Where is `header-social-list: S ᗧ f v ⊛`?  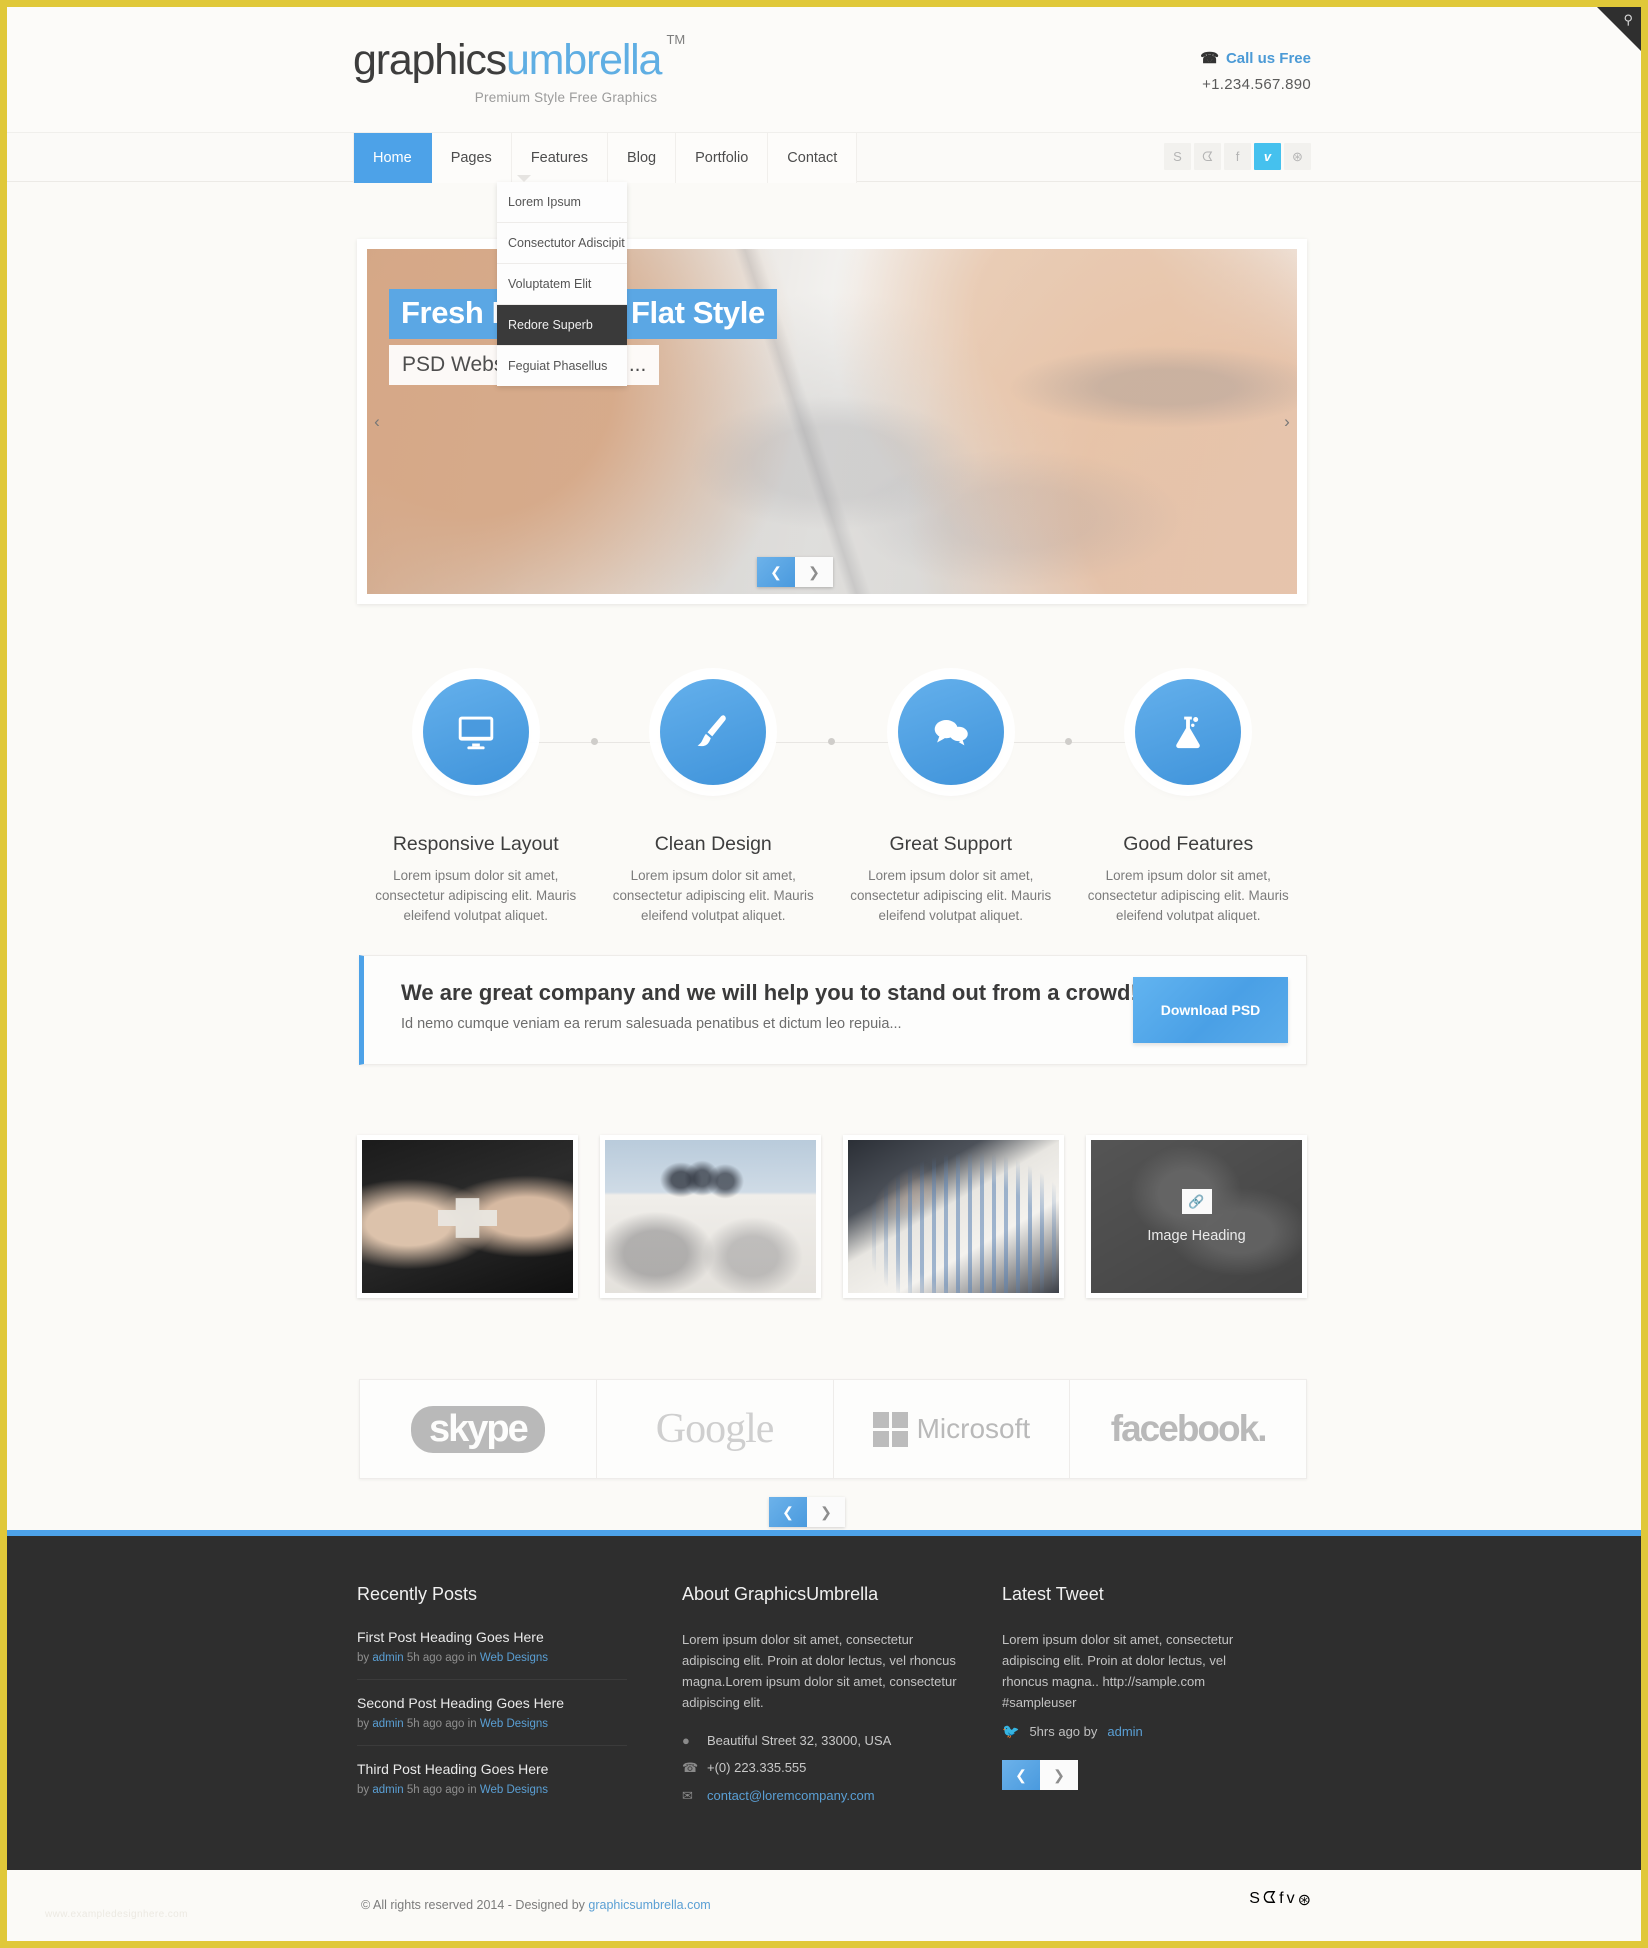 header-social-list: S ᗧ f v ⊛ is located at coordinates (1237, 156).